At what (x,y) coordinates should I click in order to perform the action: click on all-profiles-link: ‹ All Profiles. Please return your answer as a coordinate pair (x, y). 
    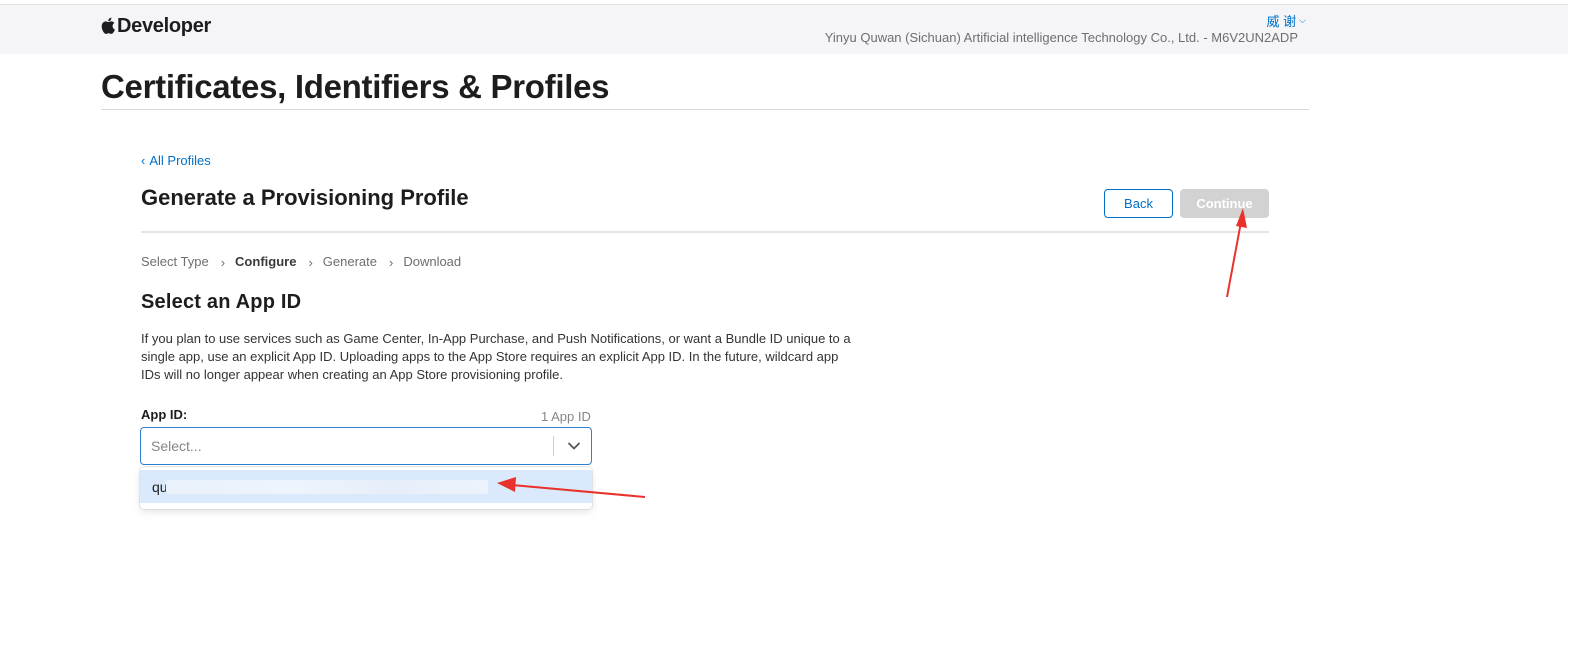
    Looking at the image, I should click on (176, 160).